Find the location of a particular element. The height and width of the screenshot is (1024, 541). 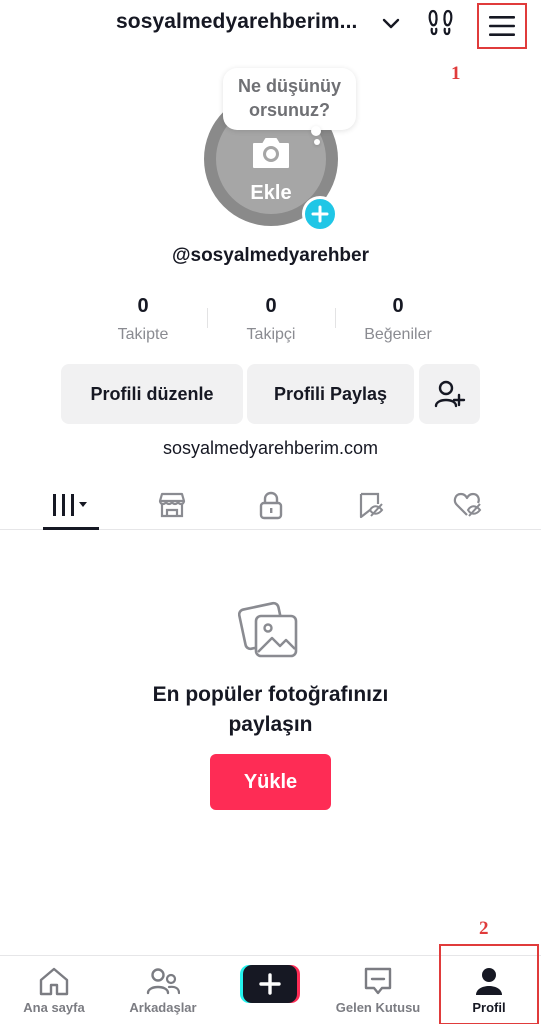

nav-label: Profil is located at coordinates (489, 1007).